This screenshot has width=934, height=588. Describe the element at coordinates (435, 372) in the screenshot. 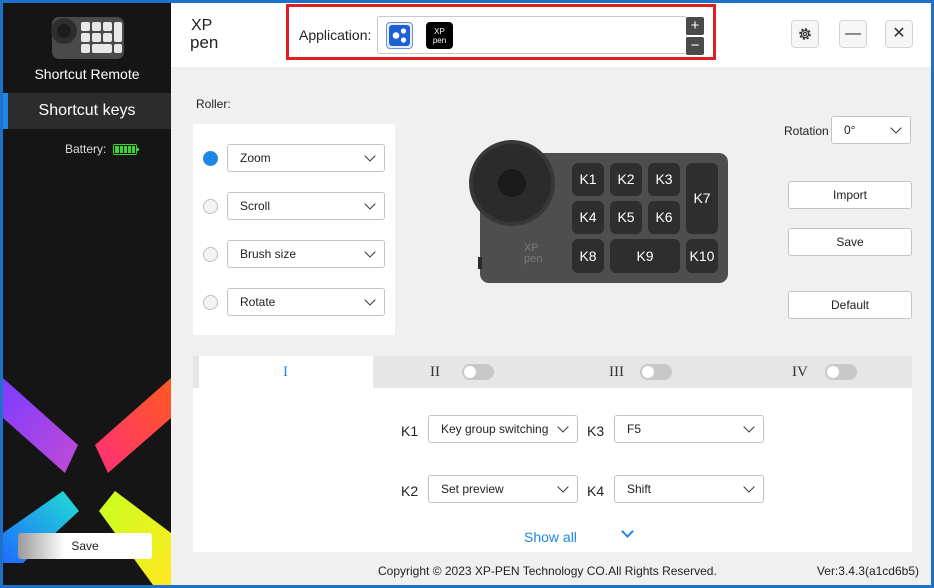

I see `tab-label: II` at that location.